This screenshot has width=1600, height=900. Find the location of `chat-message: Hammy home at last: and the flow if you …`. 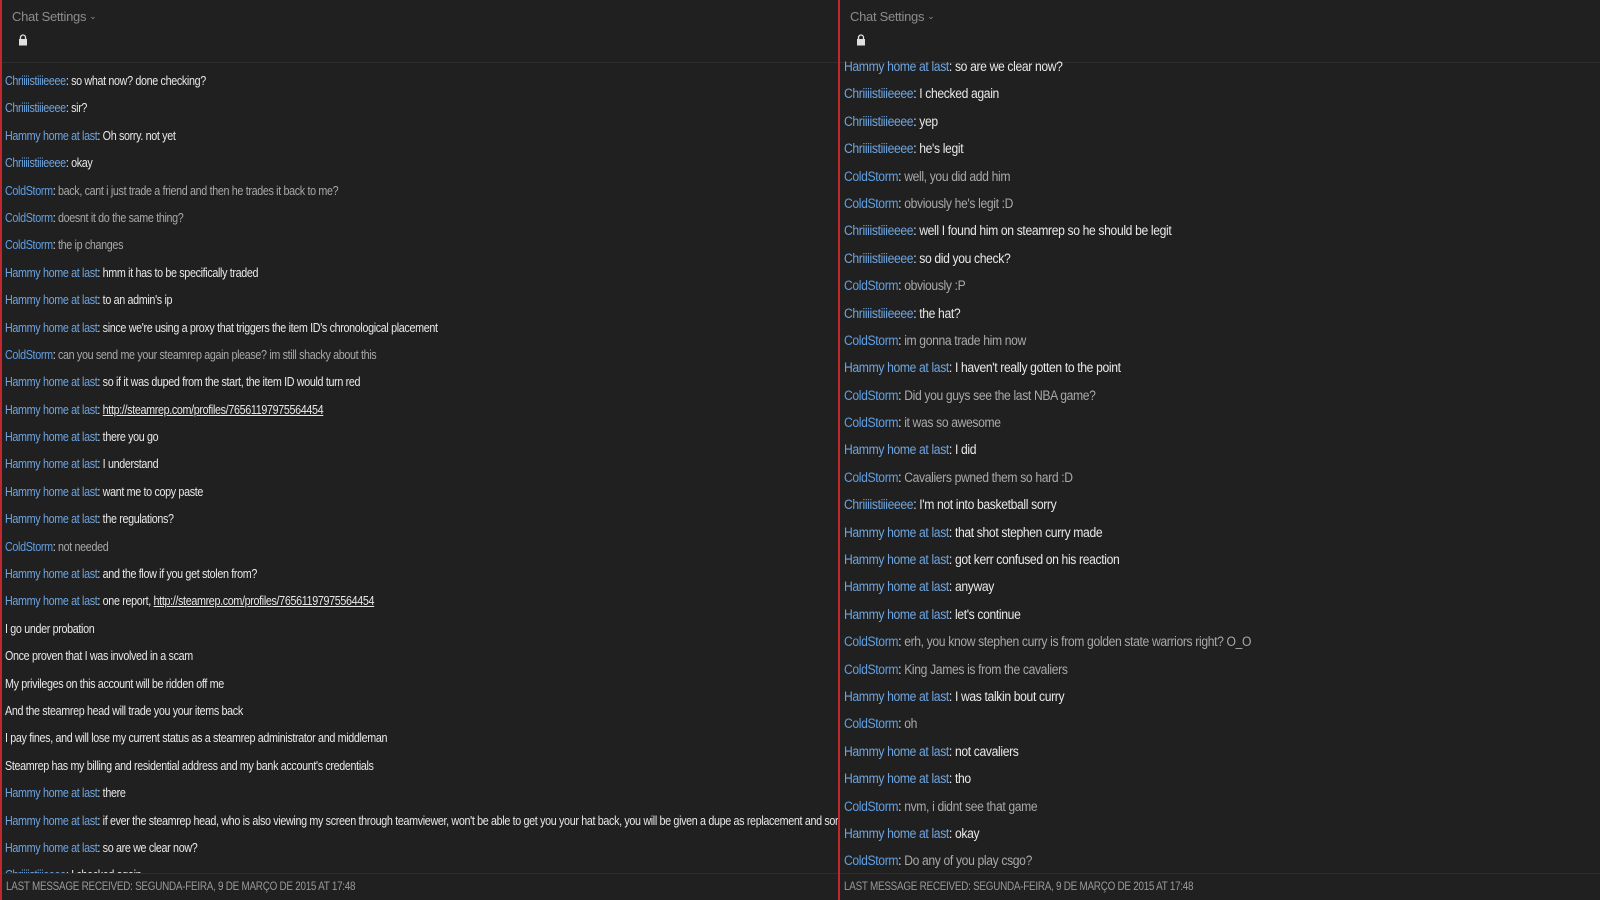

chat-message: Hammy home at last: and the flow if you … is located at coordinates (363, 574).